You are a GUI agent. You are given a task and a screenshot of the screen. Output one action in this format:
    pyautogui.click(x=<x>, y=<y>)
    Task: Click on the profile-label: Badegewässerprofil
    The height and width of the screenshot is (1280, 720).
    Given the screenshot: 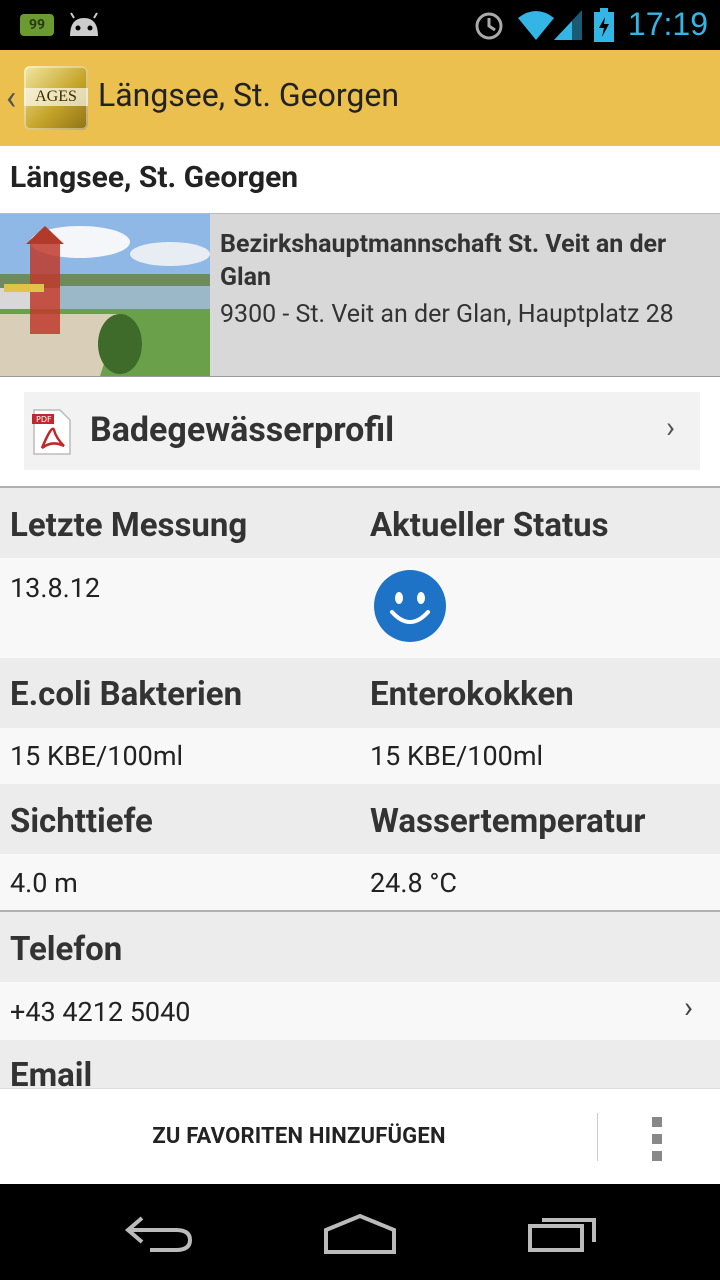 What is the action you would take?
    pyautogui.click(x=242, y=430)
    